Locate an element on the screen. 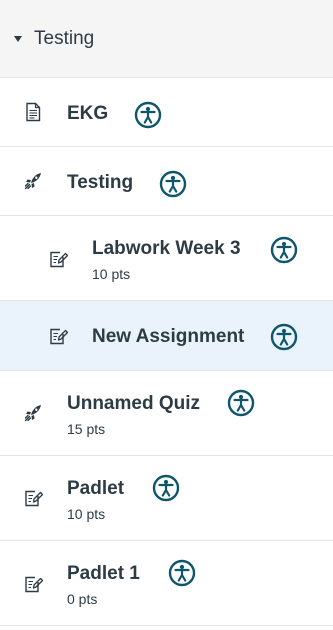 The height and width of the screenshot is (630, 333). item-title: New Assignment is located at coordinates (168, 337).